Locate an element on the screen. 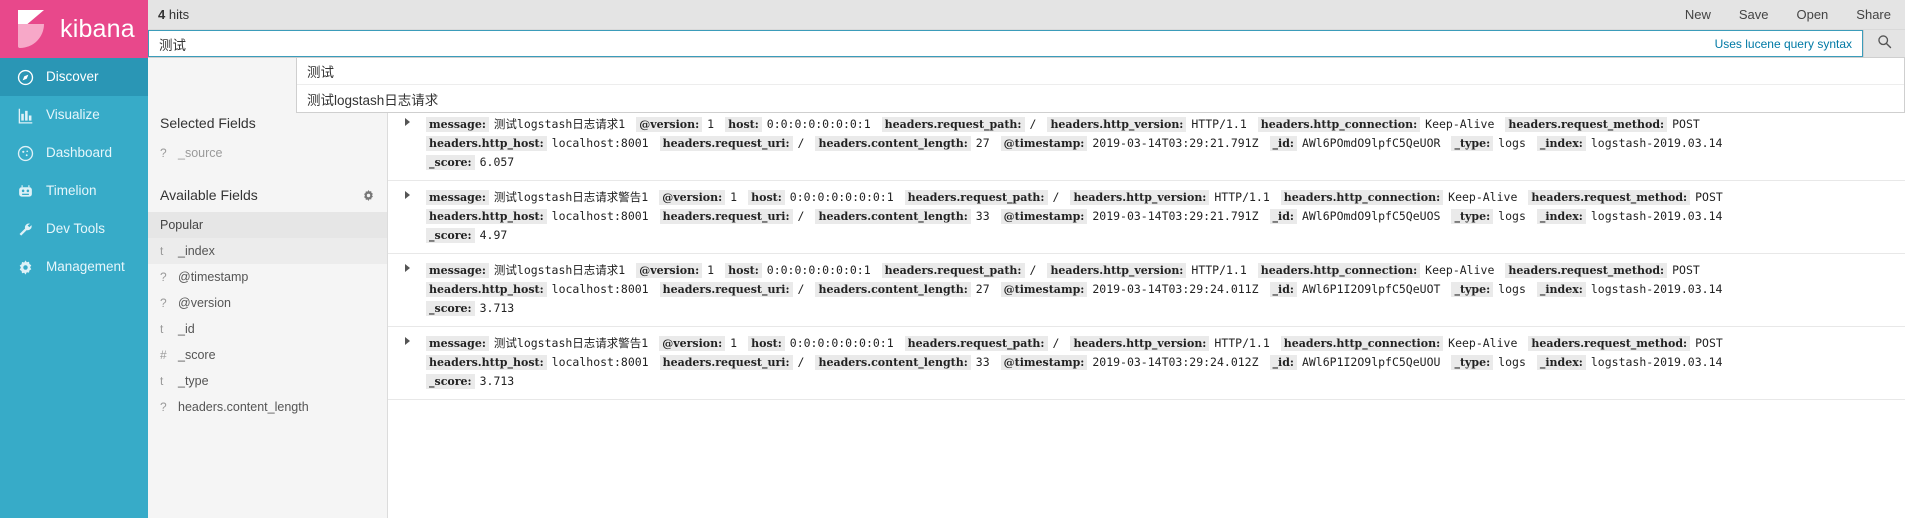 The image size is (1905, 518). field-item-score: # _score is located at coordinates (267, 355).